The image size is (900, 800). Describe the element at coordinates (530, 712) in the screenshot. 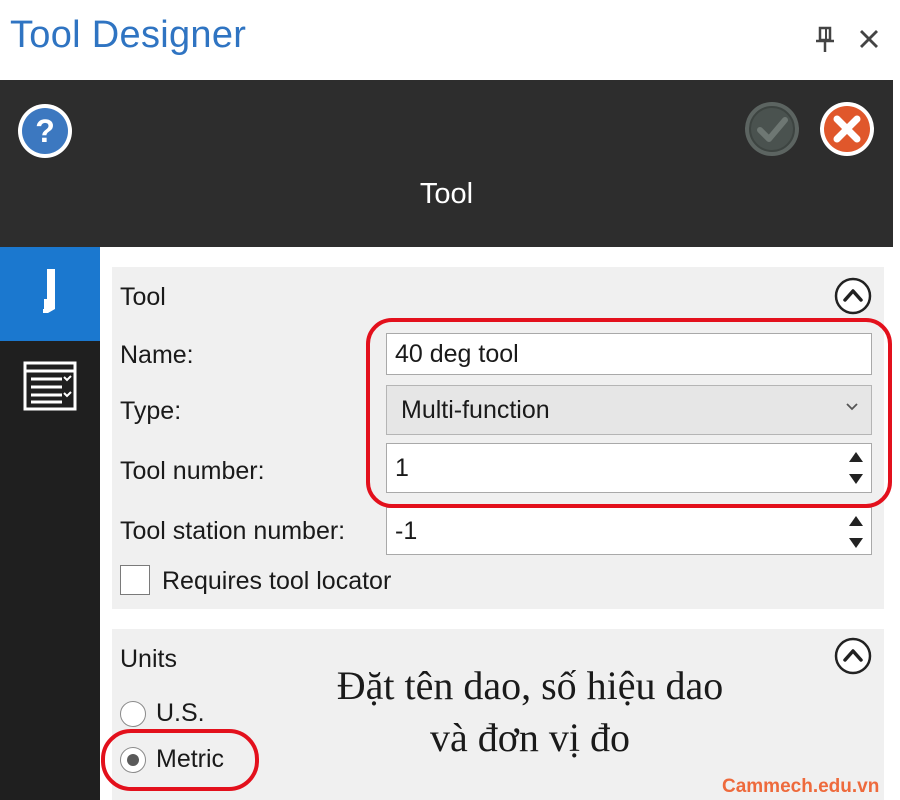

I see `annotation-caption: Đặt tên dao, số hiệu dao và đơn vị đo` at that location.